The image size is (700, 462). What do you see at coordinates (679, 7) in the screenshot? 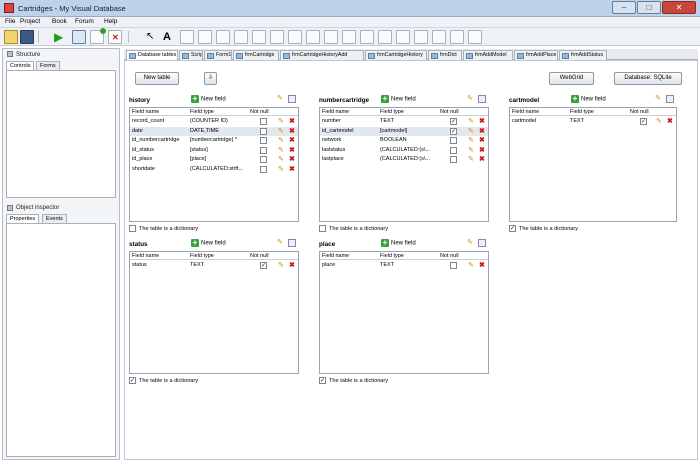
I see `close-button: ✕` at bounding box center [679, 7].